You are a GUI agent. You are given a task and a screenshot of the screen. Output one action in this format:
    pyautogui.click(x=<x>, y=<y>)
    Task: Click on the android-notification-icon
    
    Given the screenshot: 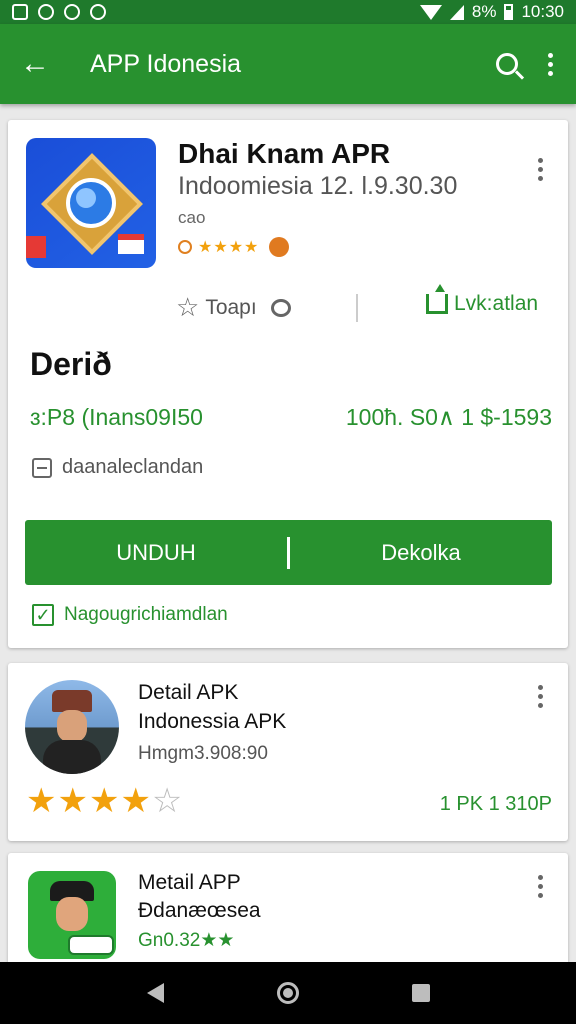 What is the action you would take?
    pyautogui.click(x=98, y=12)
    